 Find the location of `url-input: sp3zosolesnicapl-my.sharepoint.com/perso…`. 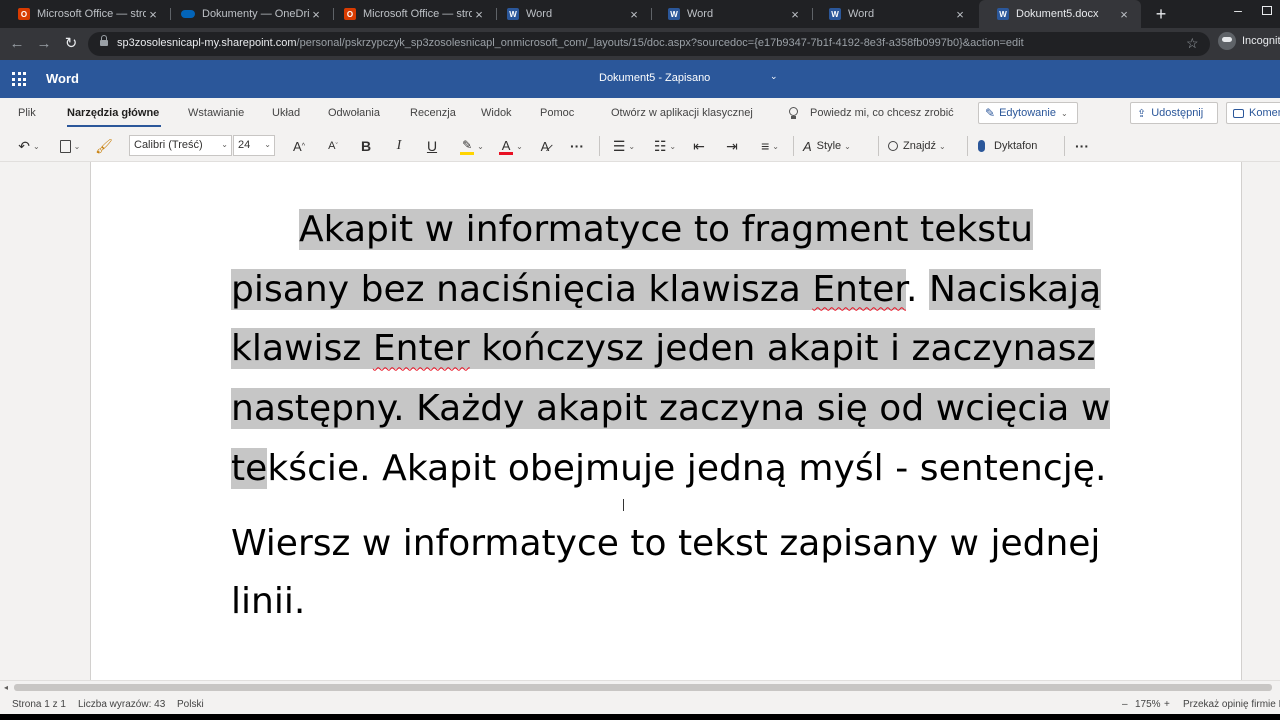

url-input: sp3zosolesnicapl-my.sharepoint.com/perso… is located at coordinates (649, 44).